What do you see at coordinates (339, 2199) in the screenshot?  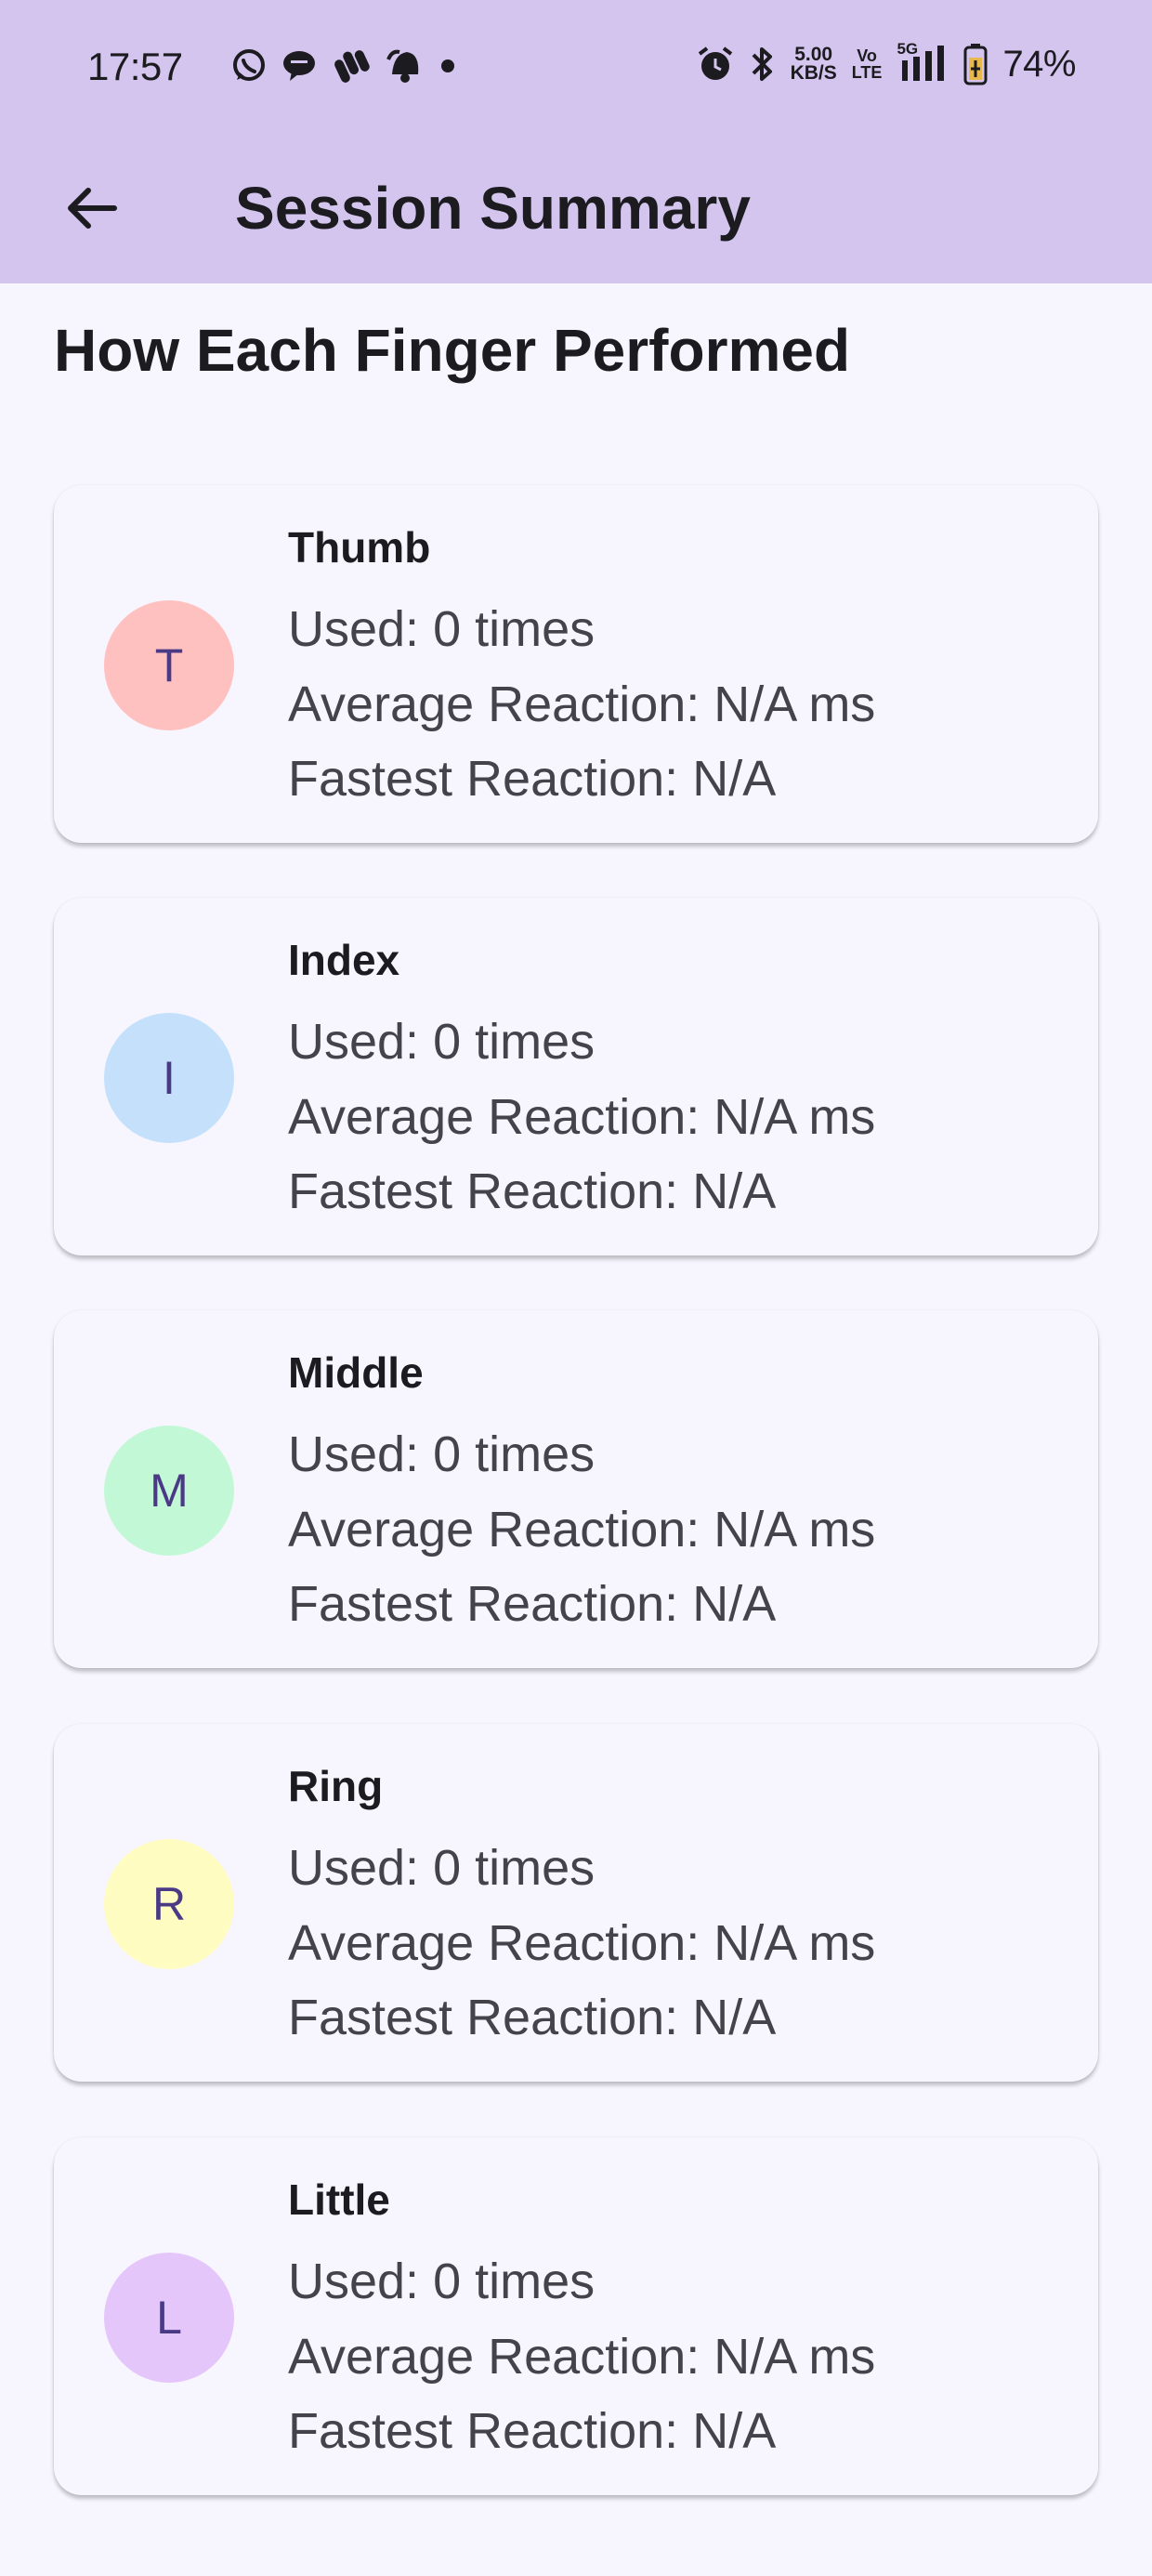 I see `finger-name: Little` at bounding box center [339, 2199].